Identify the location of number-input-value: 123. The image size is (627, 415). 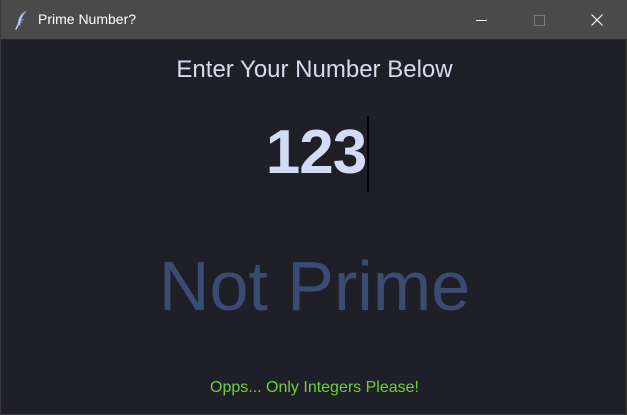
(316, 152).